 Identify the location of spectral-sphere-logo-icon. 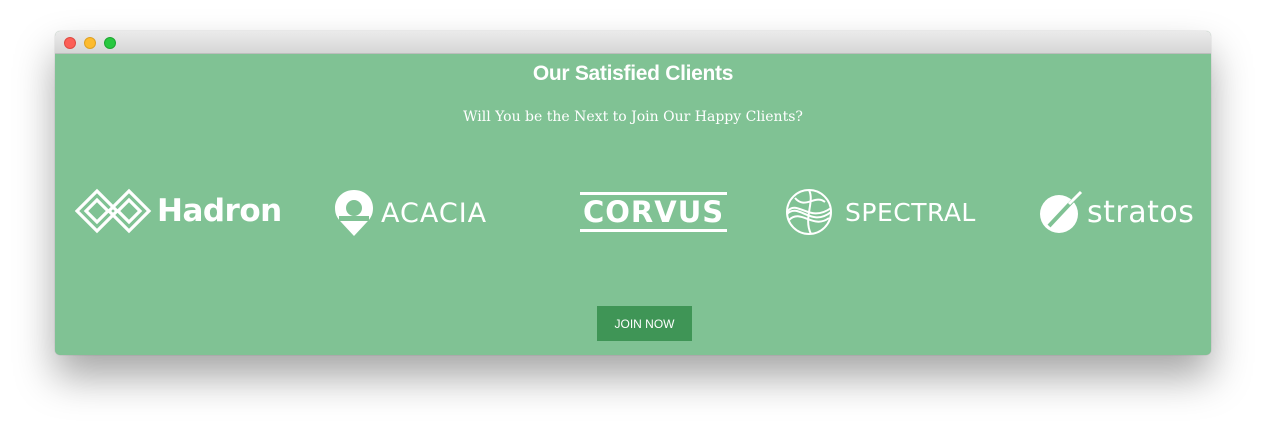
(809, 212).